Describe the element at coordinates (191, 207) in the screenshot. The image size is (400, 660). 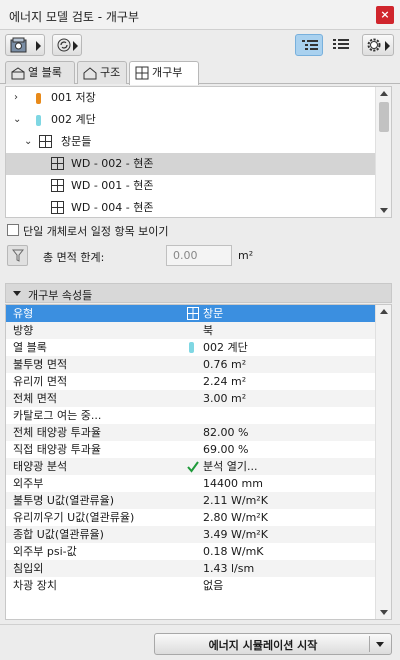
I see `tree-item-wd-004: WD - 004 - 현존` at that location.